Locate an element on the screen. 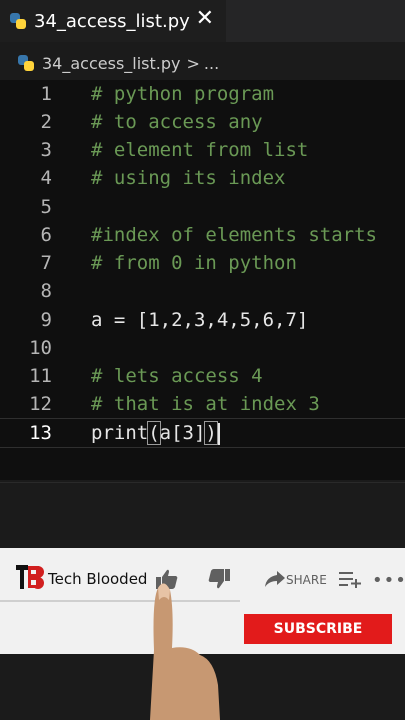 Image resolution: width=405 pixels, height=720 pixels. editor-tab: 34_access_list.py ✕ is located at coordinates (113, 21).